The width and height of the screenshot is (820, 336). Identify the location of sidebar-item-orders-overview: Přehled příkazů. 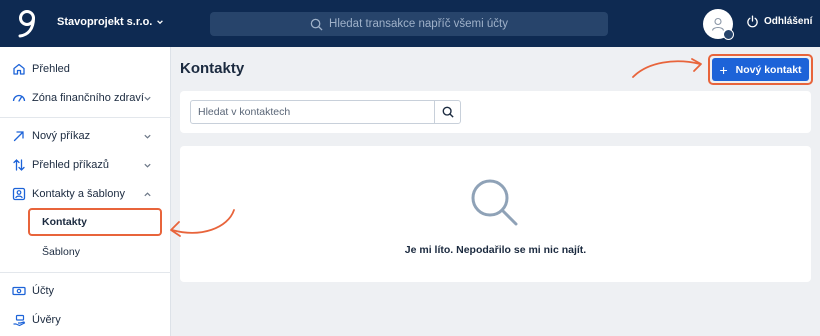
(85, 165).